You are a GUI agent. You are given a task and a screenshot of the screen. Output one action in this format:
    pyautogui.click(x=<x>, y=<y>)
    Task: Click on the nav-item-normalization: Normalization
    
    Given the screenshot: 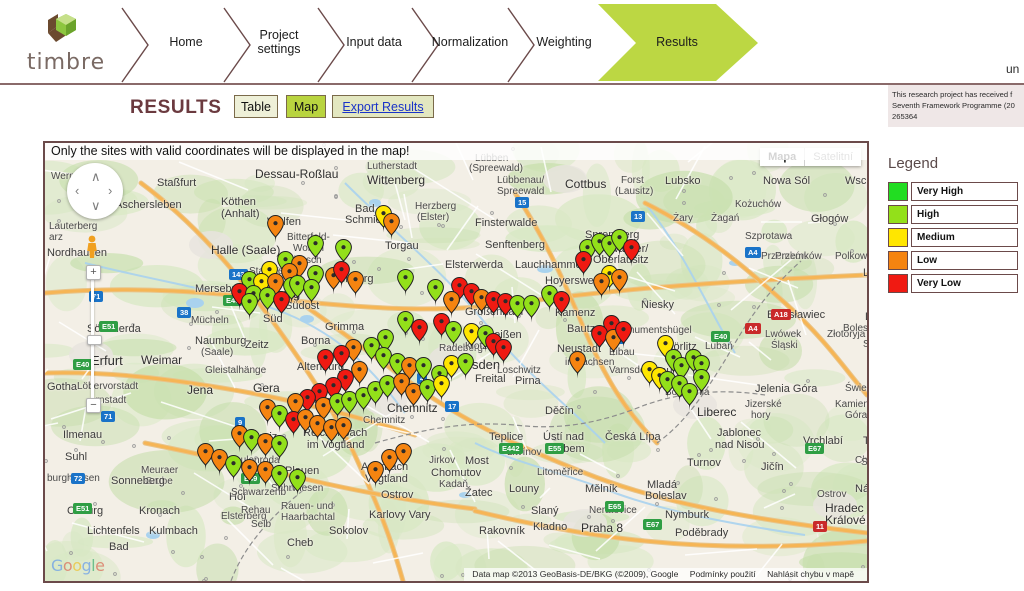 What is the action you would take?
    pyautogui.click(x=470, y=41)
    